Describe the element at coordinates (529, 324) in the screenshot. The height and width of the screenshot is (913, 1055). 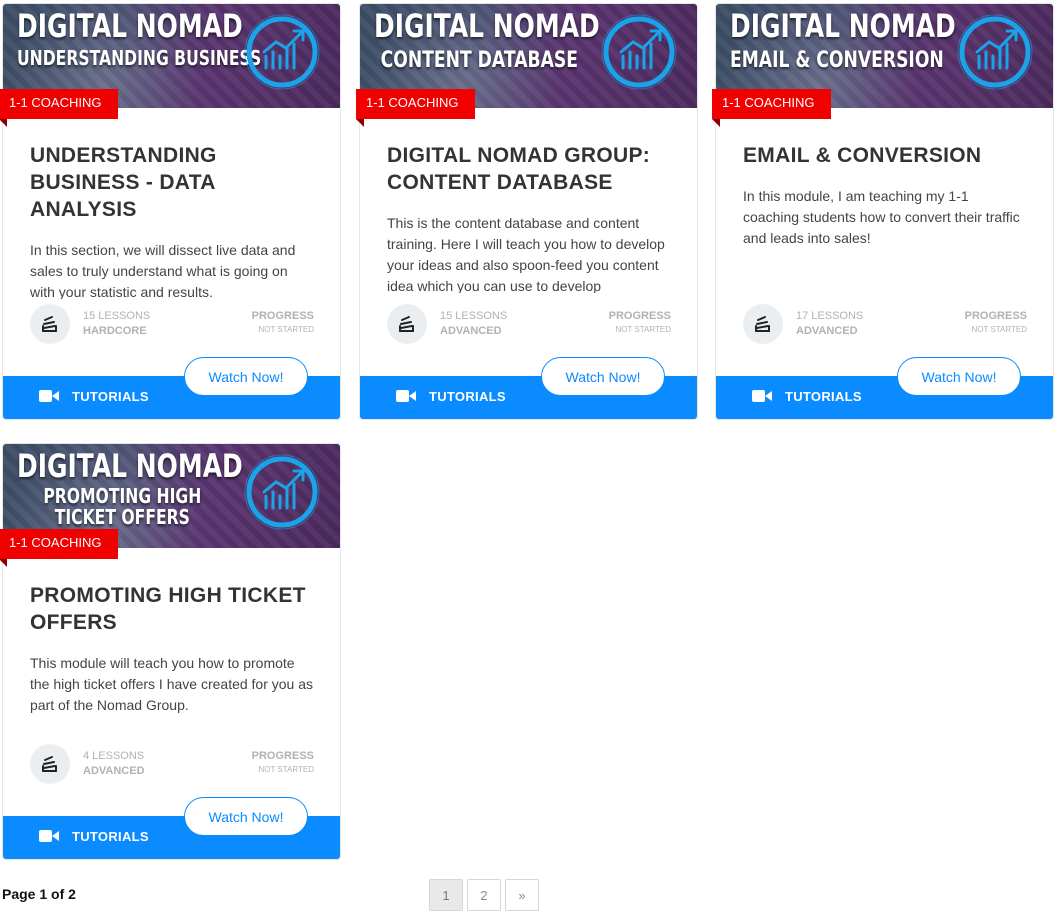
I see `course-meta: 15 LESSONS ADVANCED PROGRESS NOT STARTED` at that location.